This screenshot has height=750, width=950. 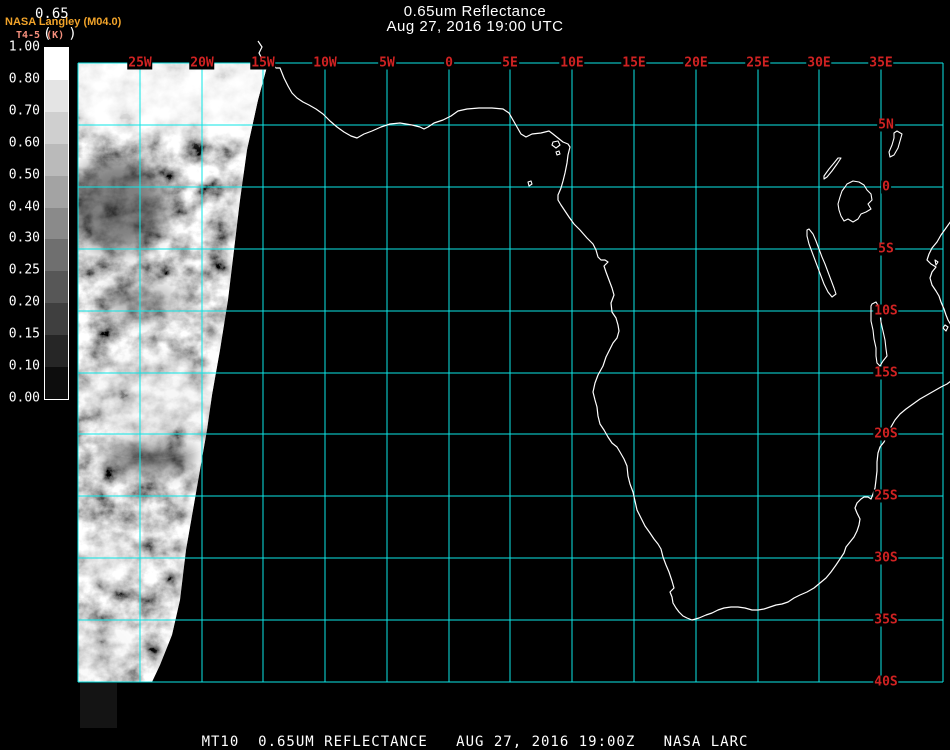 What do you see at coordinates (449, 63) in the screenshot?
I see `lon-label: 0` at bounding box center [449, 63].